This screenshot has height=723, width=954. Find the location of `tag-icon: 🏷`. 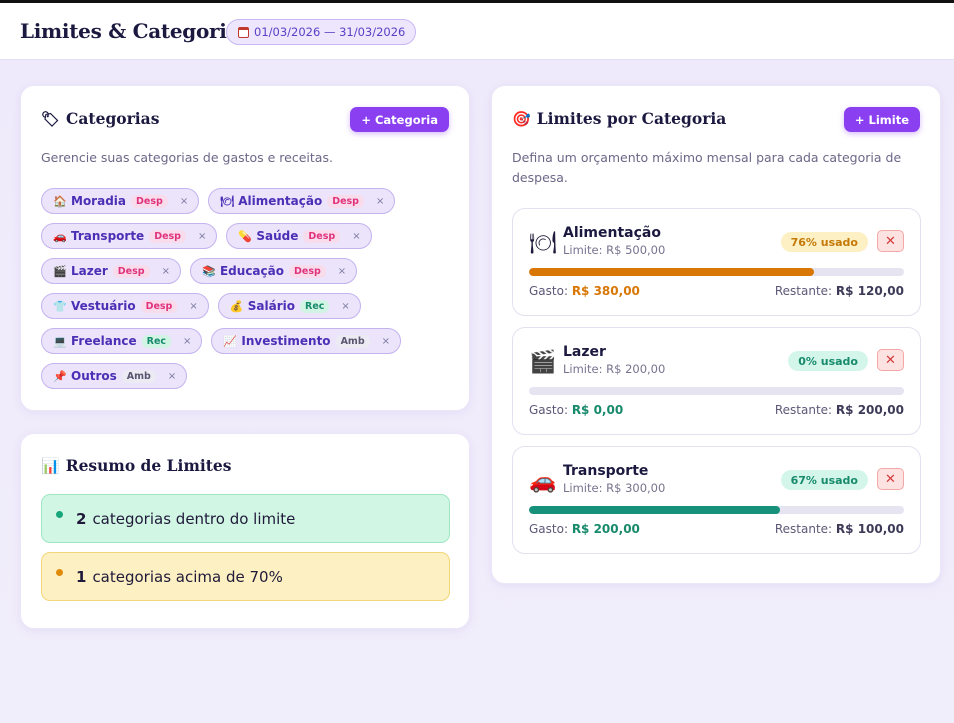

tag-icon: 🏷 is located at coordinates (51, 118).